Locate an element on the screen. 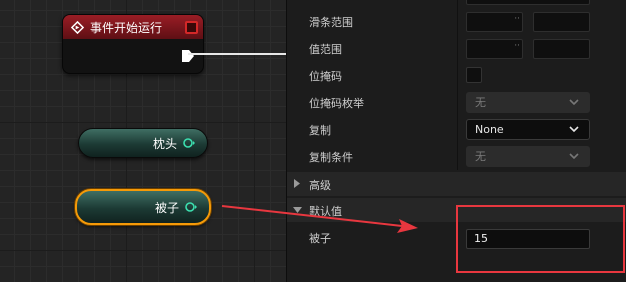  variable-node-label: 被子 is located at coordinates (166, 207).